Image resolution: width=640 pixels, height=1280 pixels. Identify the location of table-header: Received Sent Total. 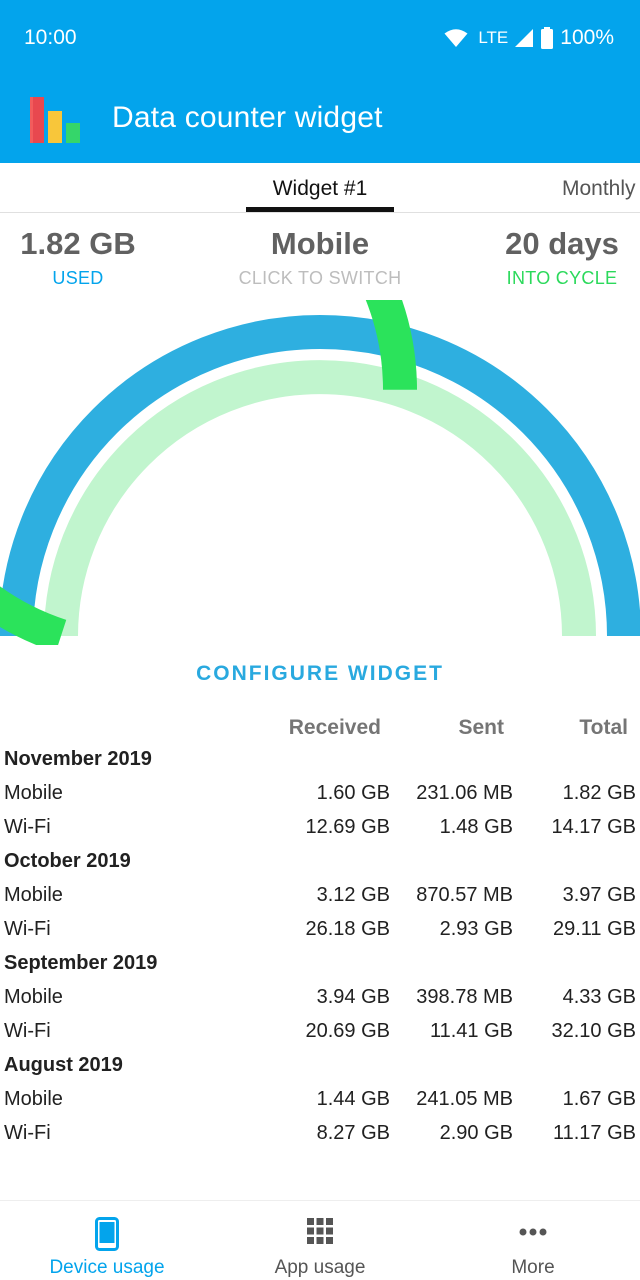
(320, 728).